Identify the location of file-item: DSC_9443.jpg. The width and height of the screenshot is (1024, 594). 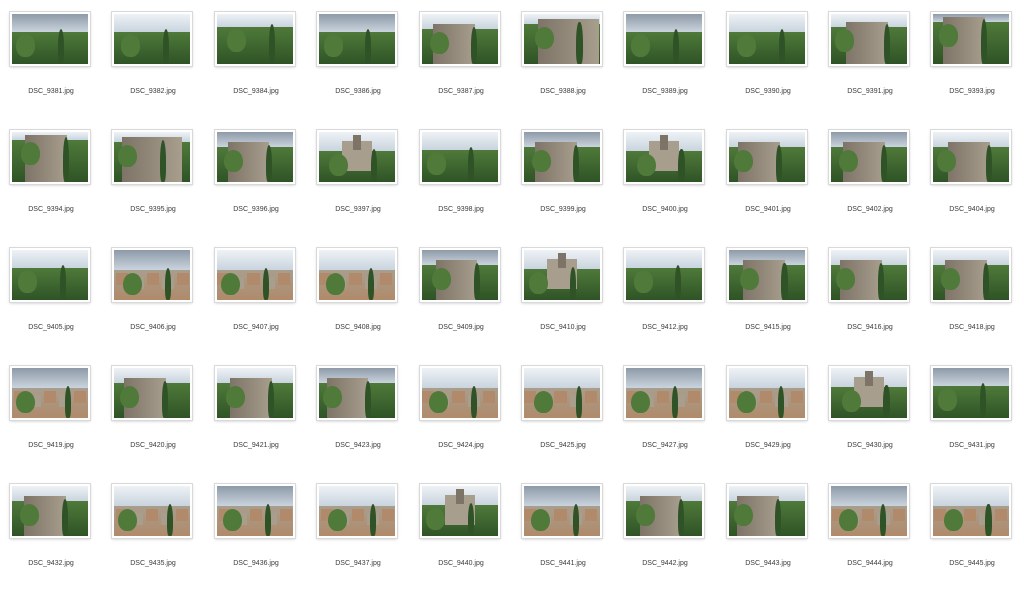
(770, 535).